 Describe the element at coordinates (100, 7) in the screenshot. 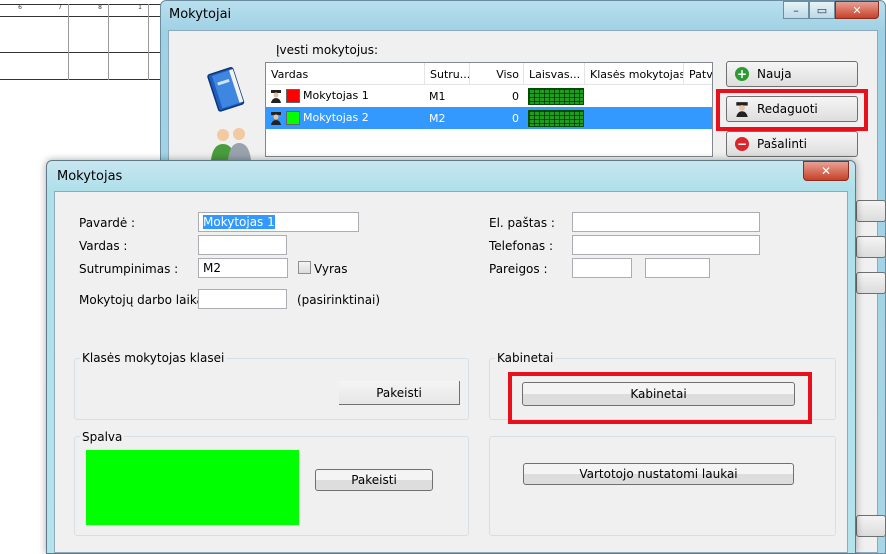

I see `grid-header-cell: 8` at that location.